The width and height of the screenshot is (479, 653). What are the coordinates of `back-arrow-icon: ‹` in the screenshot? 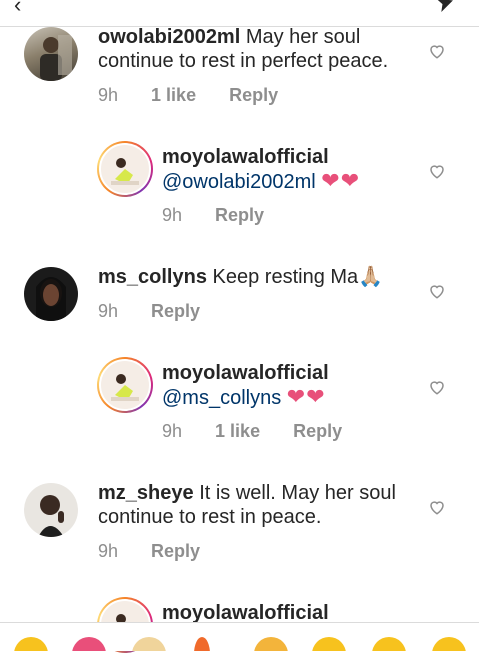 It's located at (17, 9).